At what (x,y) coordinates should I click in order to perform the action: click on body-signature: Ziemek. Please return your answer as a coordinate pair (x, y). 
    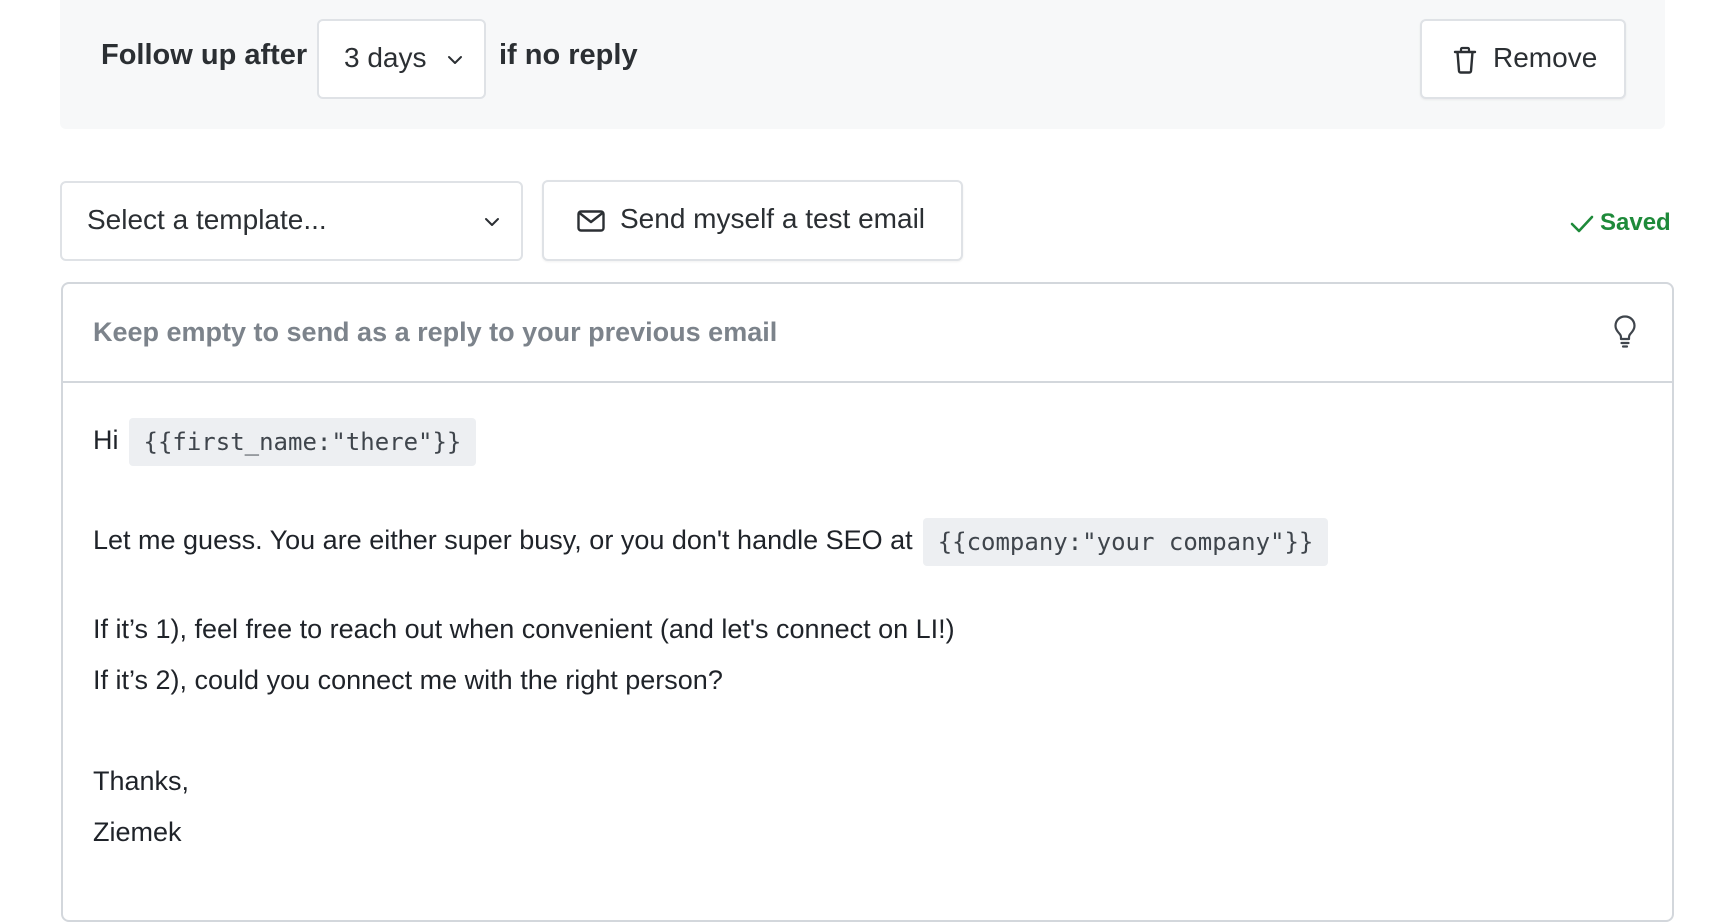
    Looking at the image, I should click on (137, 832).